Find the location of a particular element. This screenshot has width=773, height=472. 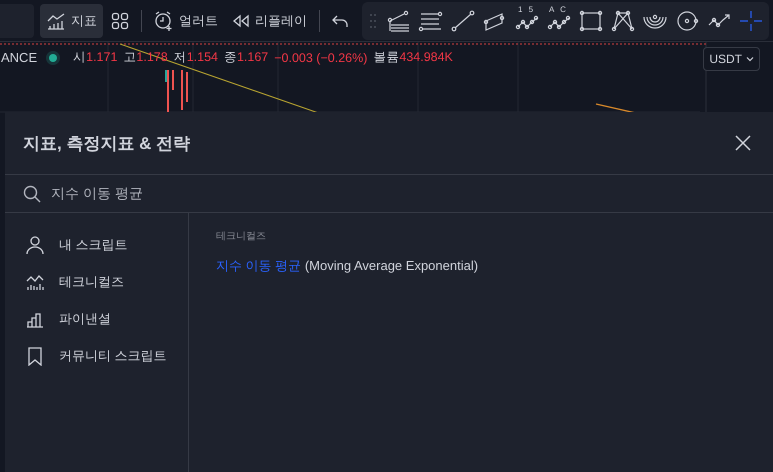

grip-icon is located at coordinates (373, 21).